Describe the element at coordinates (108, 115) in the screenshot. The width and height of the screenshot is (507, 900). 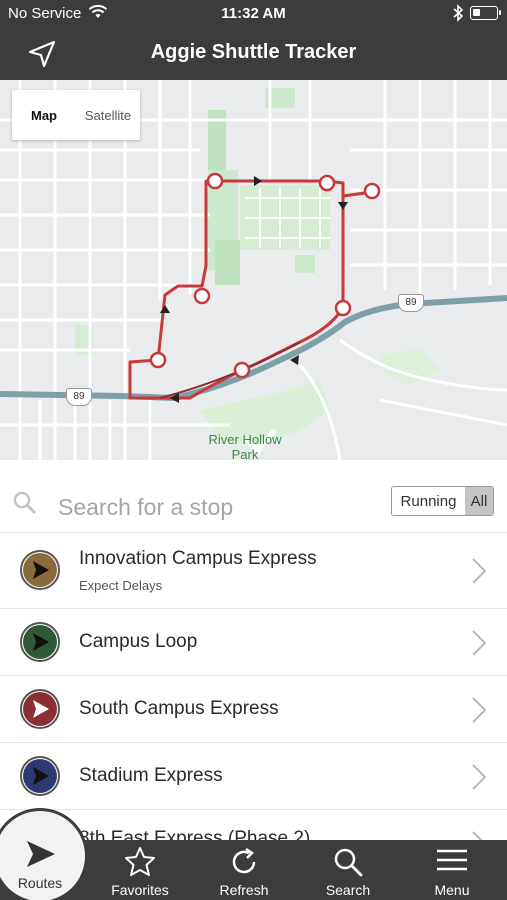
I see `map-type-satellite: Satellite` at that location.